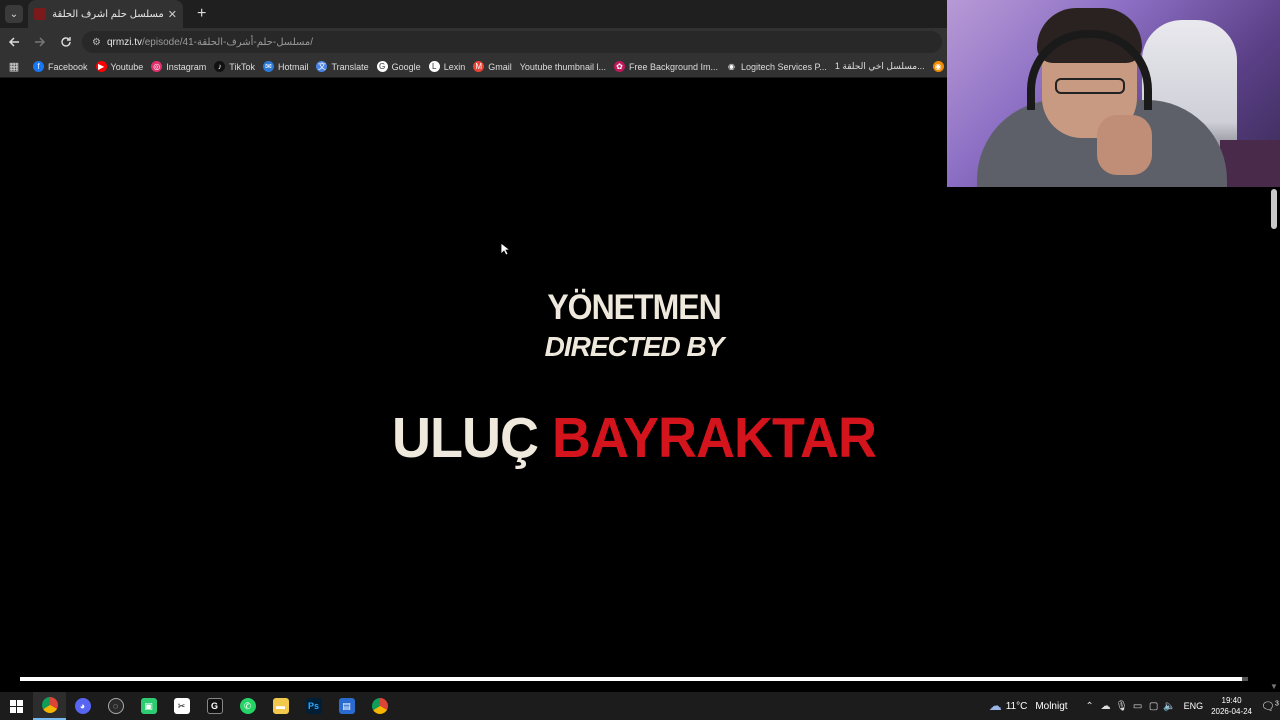 Image resolution: width=1280 pixels, height=720 pixels. I want to click on scroll-thumb, so click(1274, 209).